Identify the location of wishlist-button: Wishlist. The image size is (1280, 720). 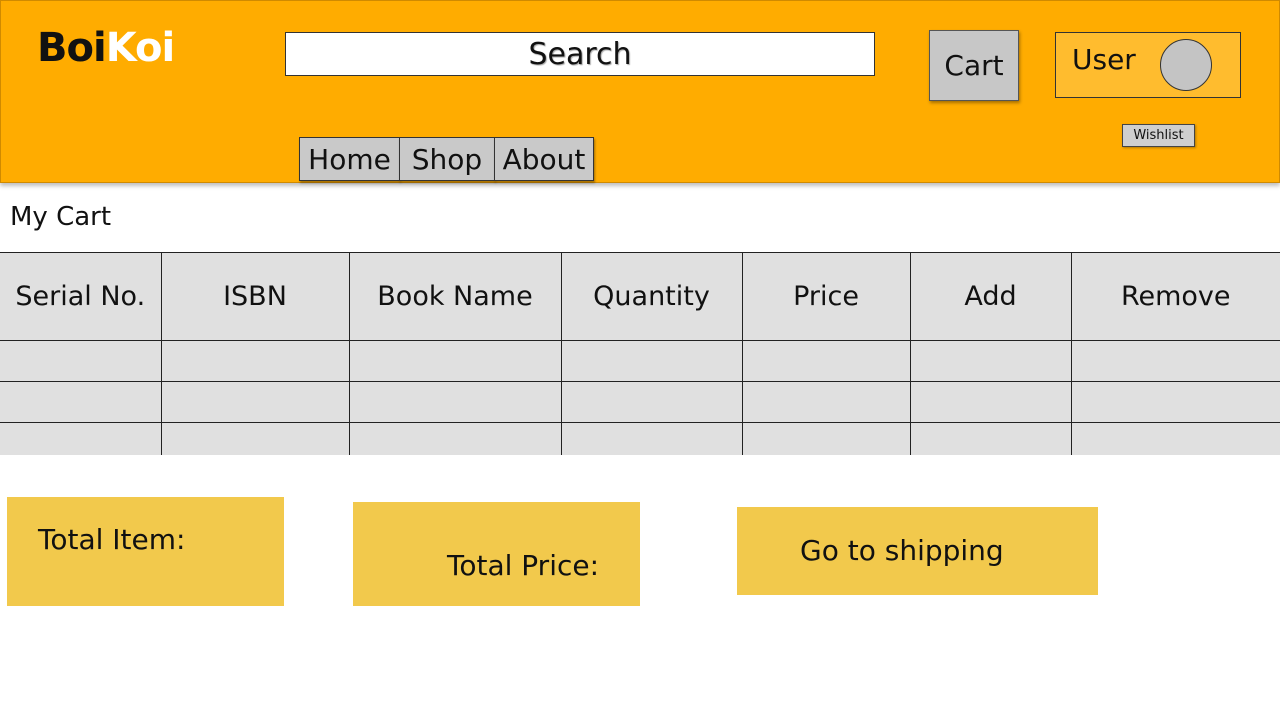
(1158, 135).